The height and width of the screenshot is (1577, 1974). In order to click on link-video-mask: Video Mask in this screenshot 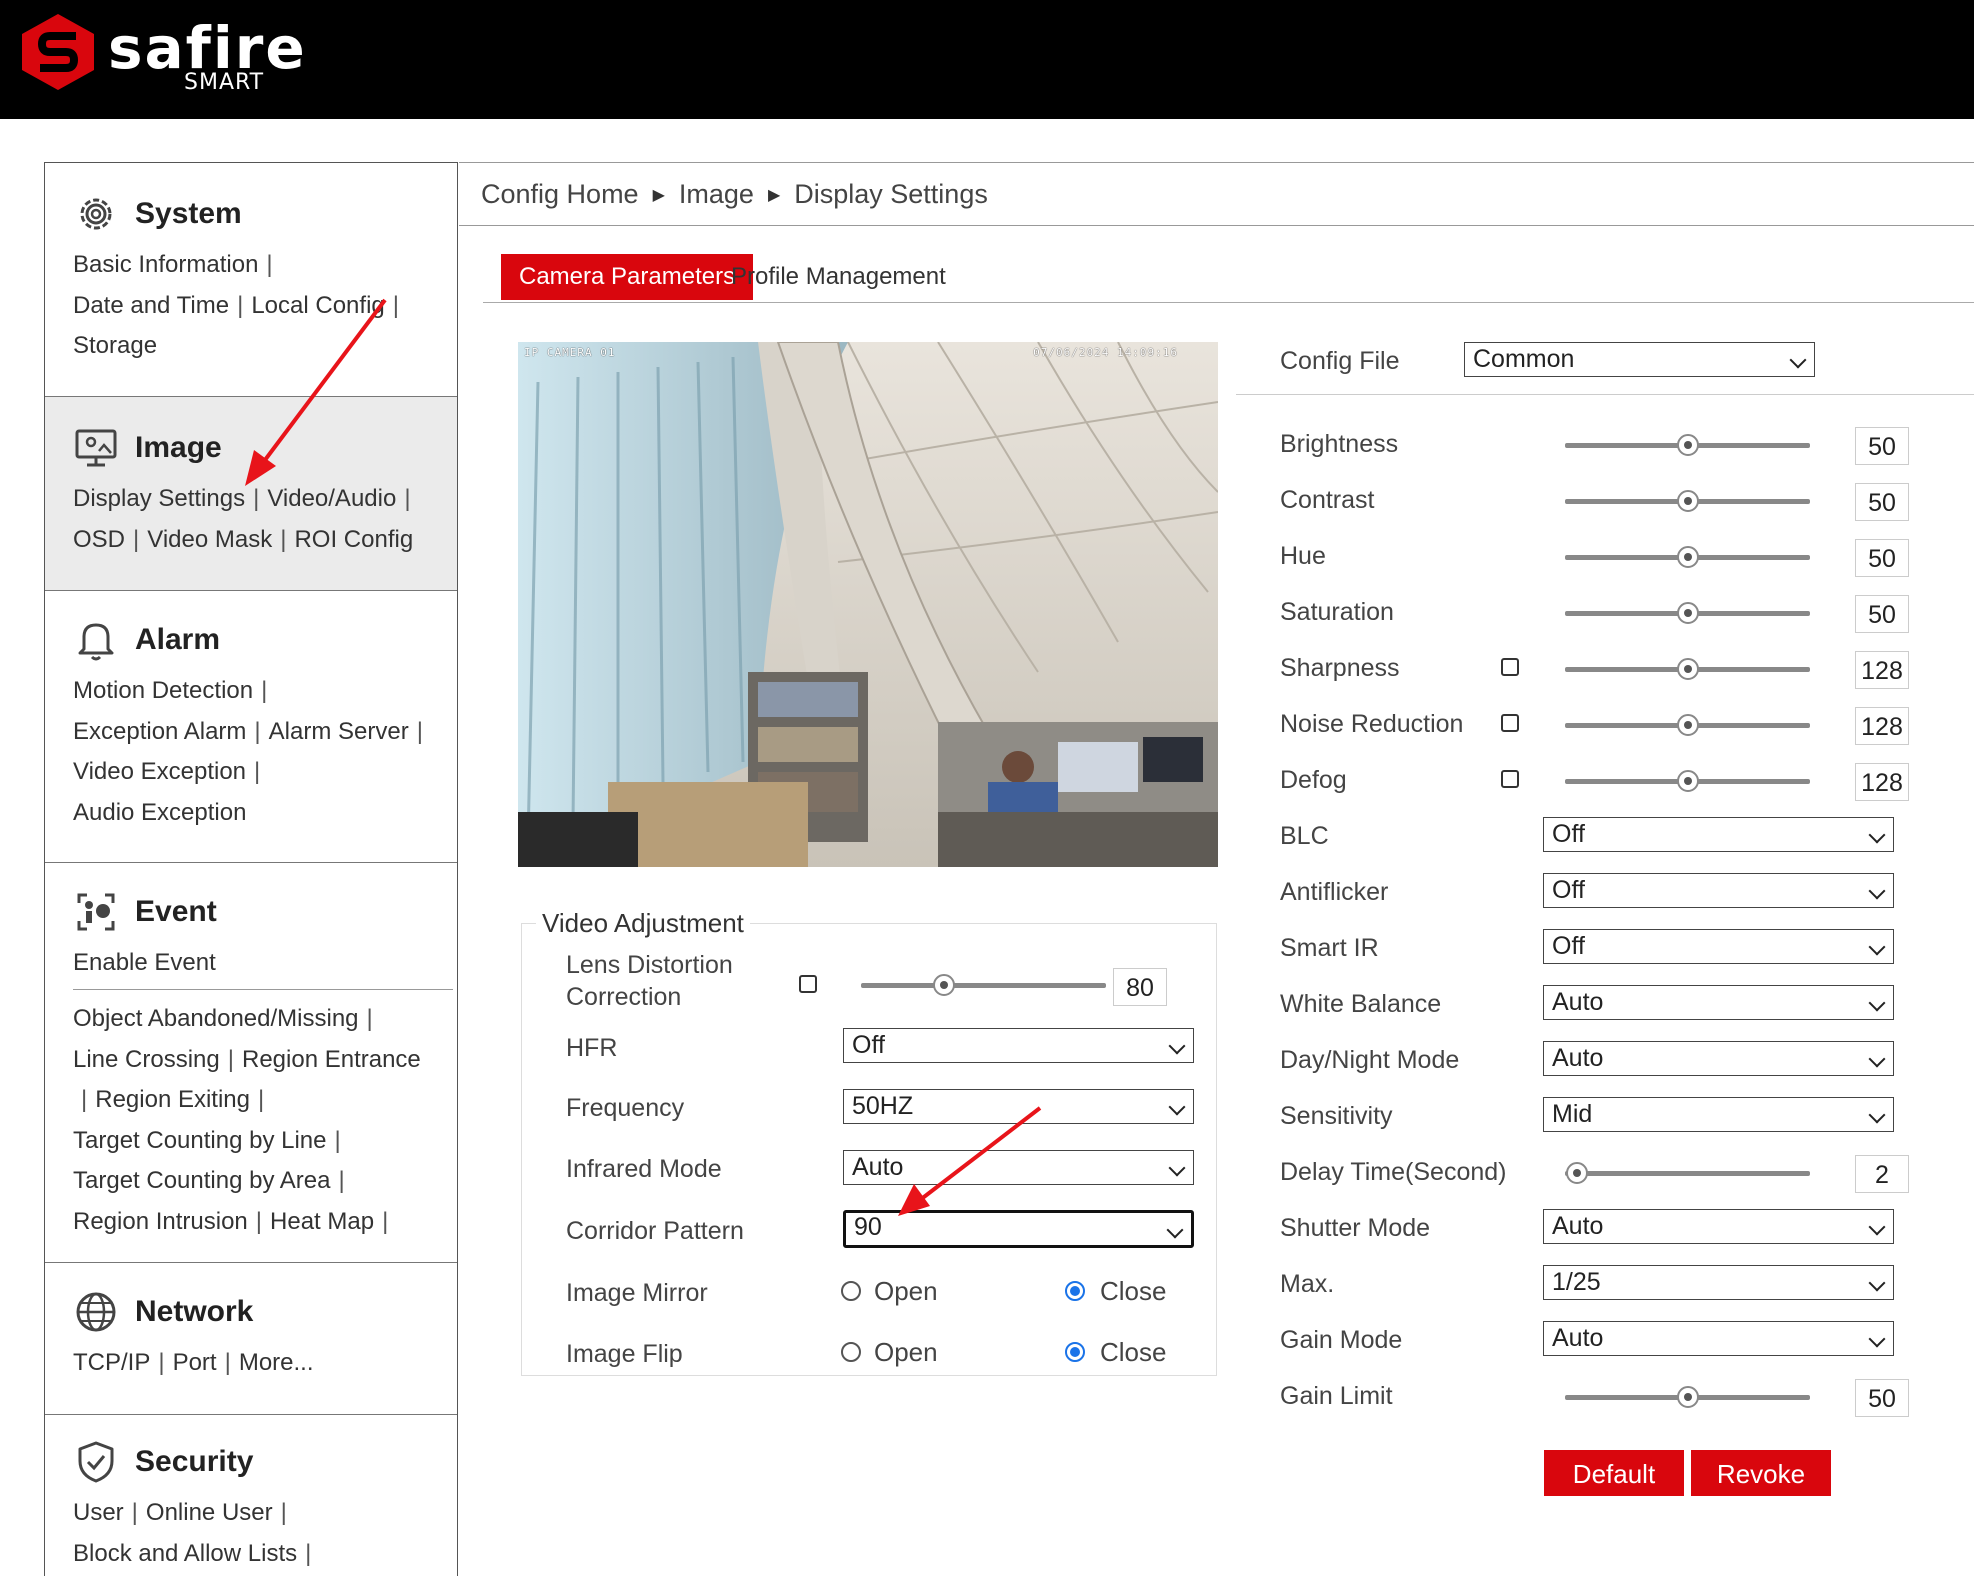, I will do `click(209, 539)`.